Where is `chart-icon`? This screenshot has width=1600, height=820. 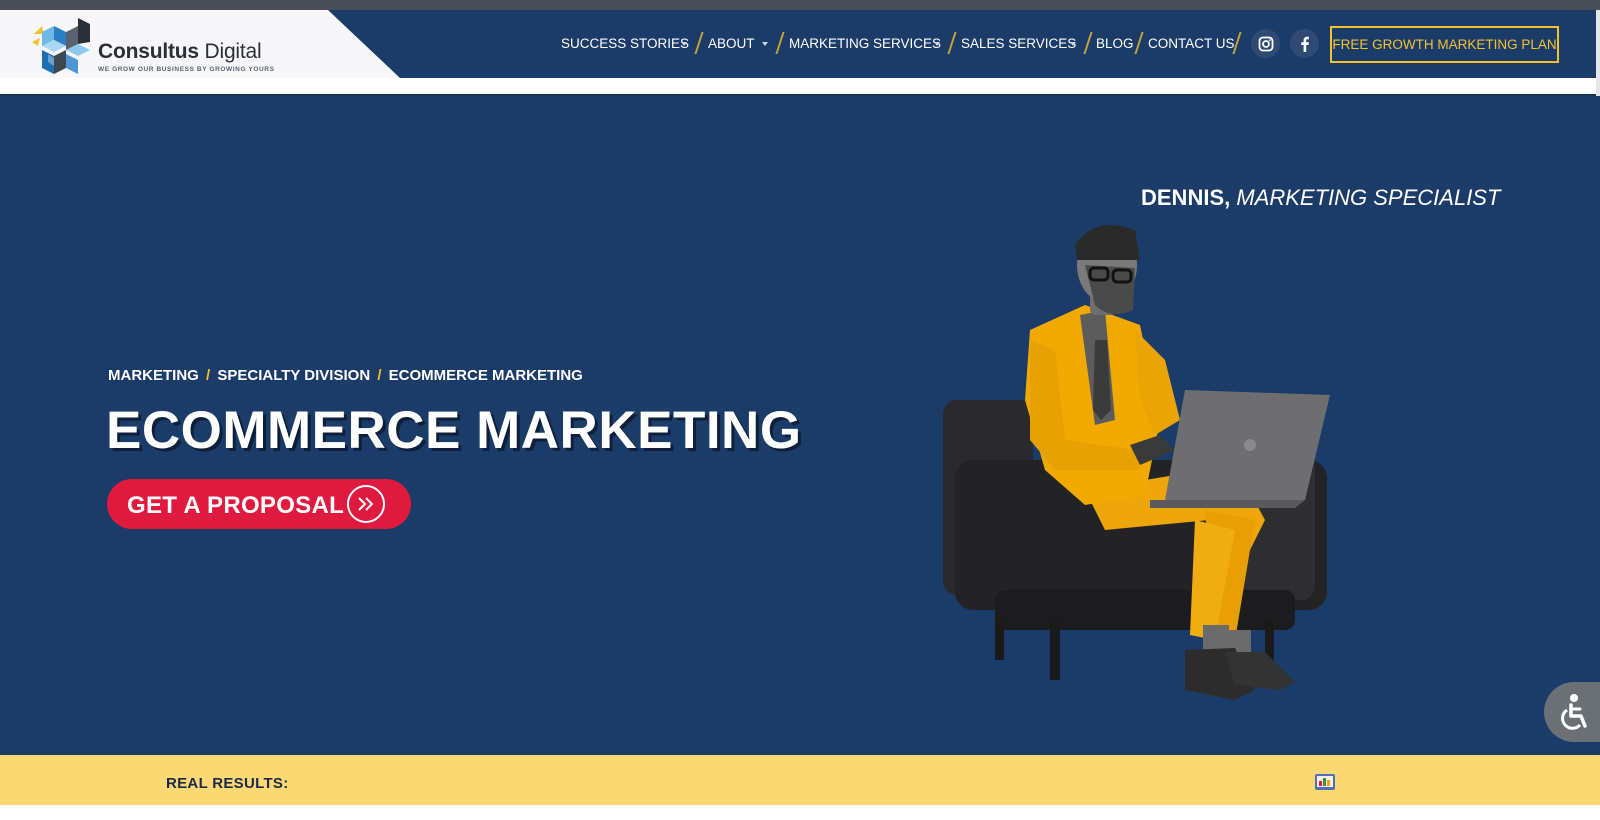
chart-icon is located at coordinates (1325, 782).